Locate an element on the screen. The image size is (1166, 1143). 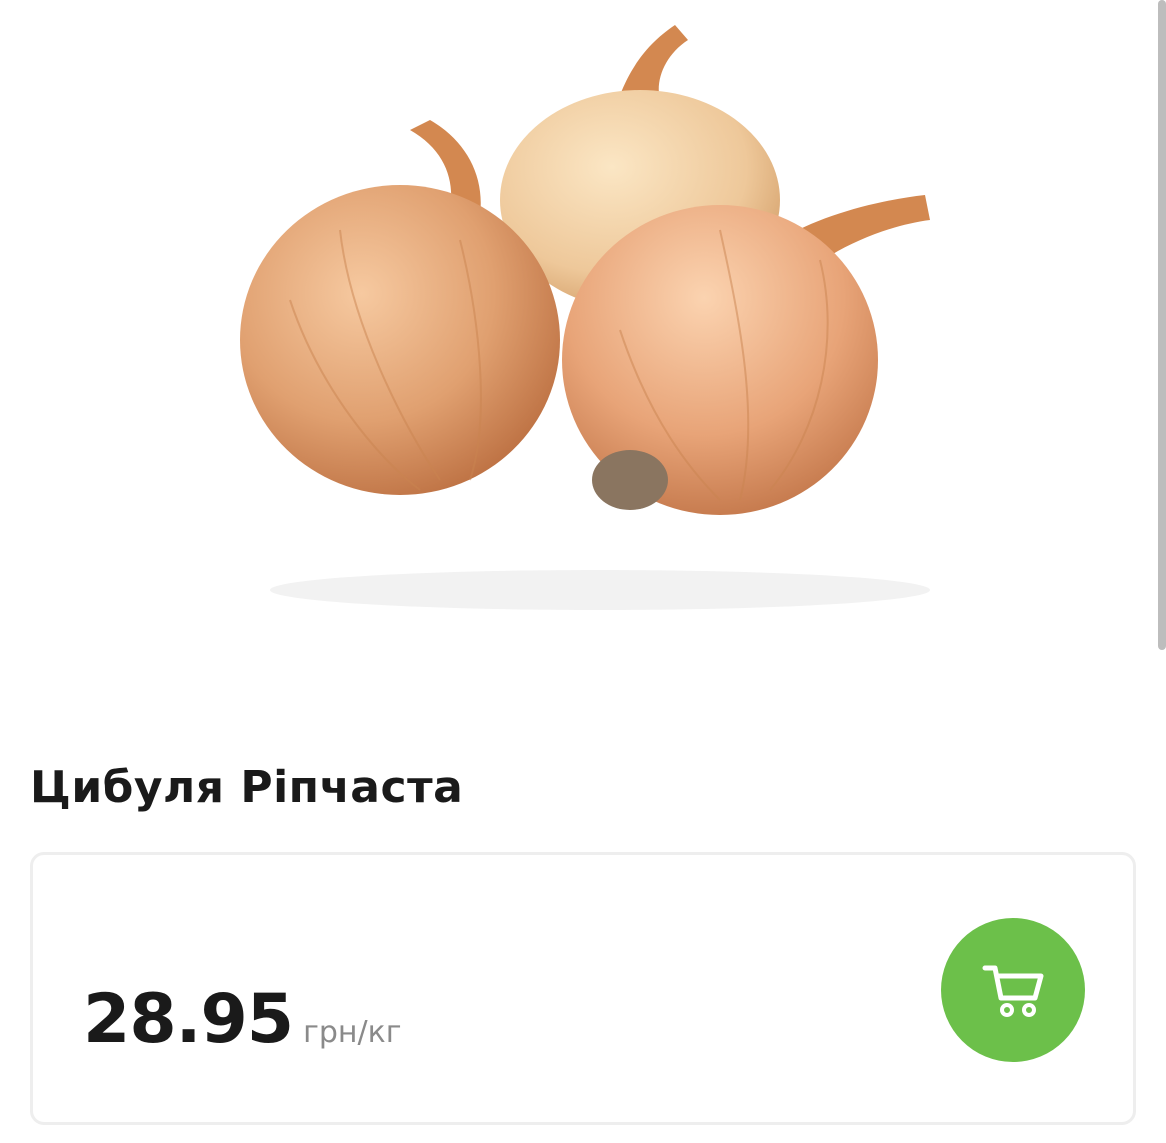
price-unit: грн/кг is located at coordinates (352, 1032).